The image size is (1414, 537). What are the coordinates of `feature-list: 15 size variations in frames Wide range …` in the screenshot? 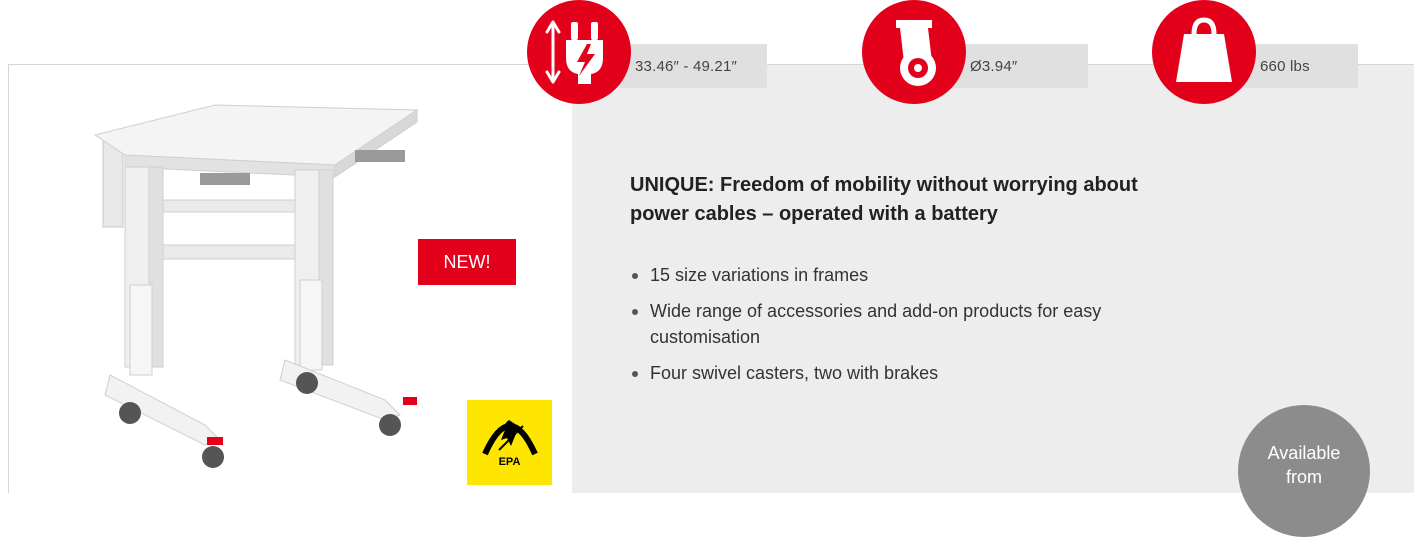 It's located at (890, 329).